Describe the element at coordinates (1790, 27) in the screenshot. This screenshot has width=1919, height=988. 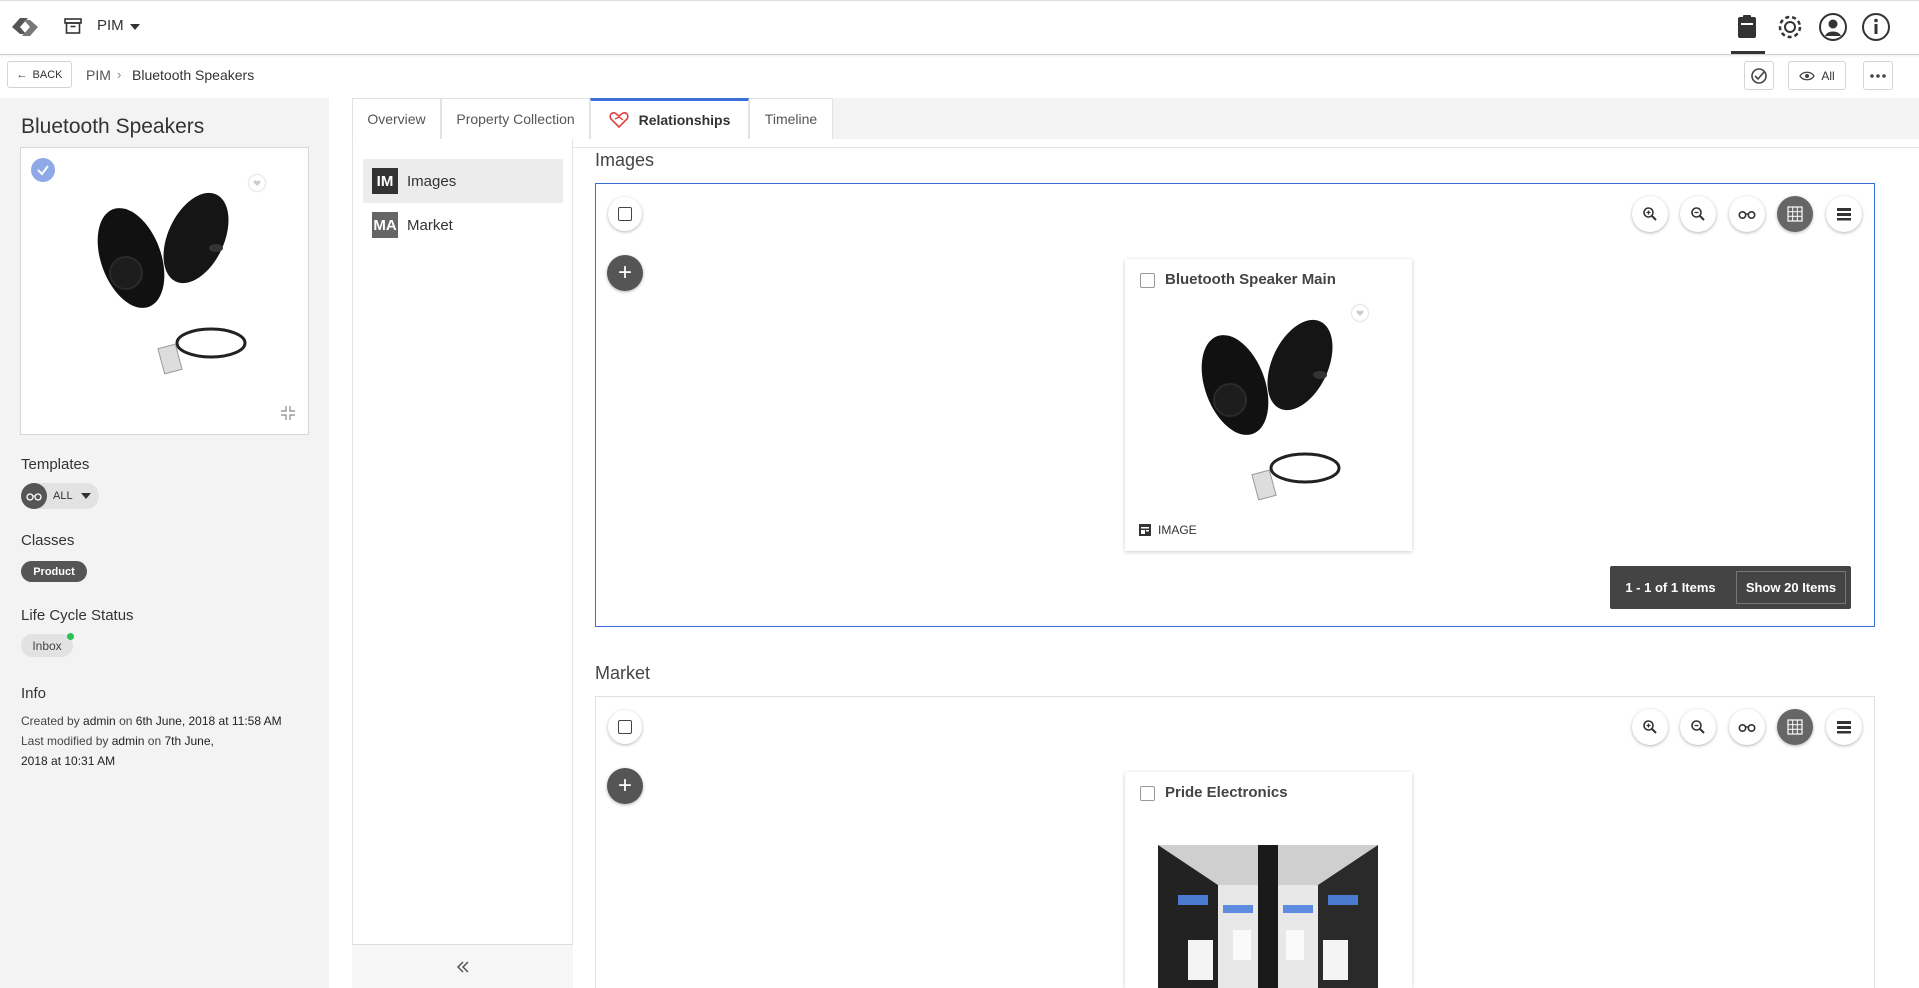
I see `gear-icon` at that location.